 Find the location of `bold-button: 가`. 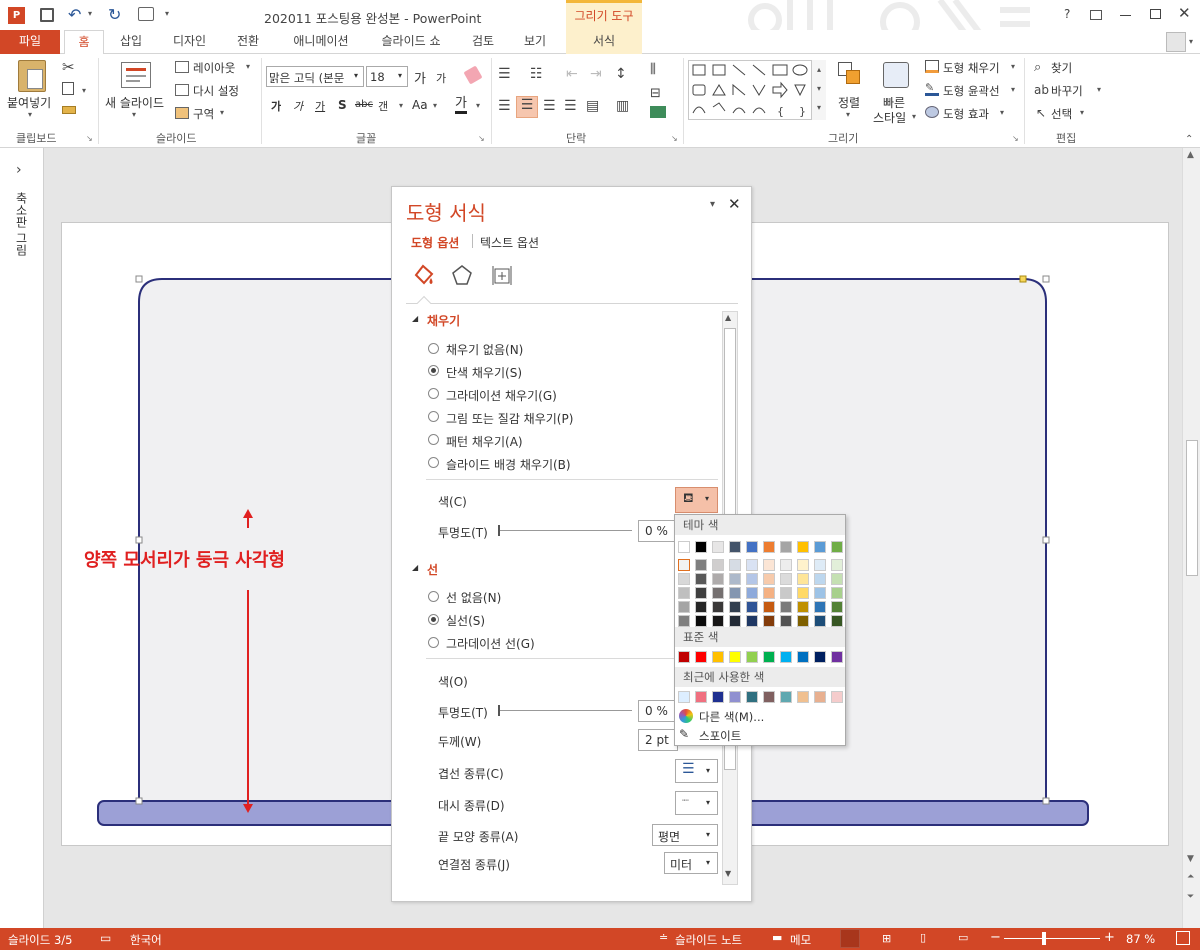

bold-button: 가 is located at coordinates (276, 106).